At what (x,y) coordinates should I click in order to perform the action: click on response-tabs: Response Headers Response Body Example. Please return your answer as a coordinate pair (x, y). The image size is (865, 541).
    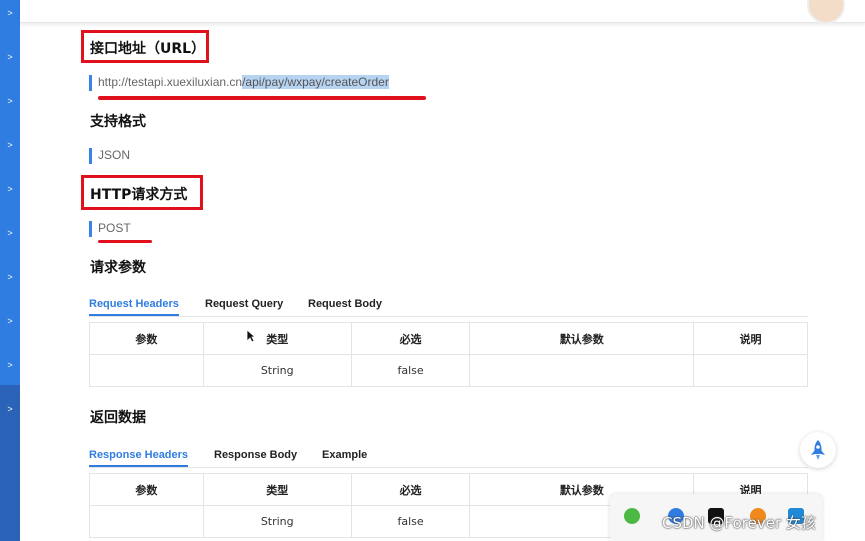
    Looking at the image, I should click on (448, 457).